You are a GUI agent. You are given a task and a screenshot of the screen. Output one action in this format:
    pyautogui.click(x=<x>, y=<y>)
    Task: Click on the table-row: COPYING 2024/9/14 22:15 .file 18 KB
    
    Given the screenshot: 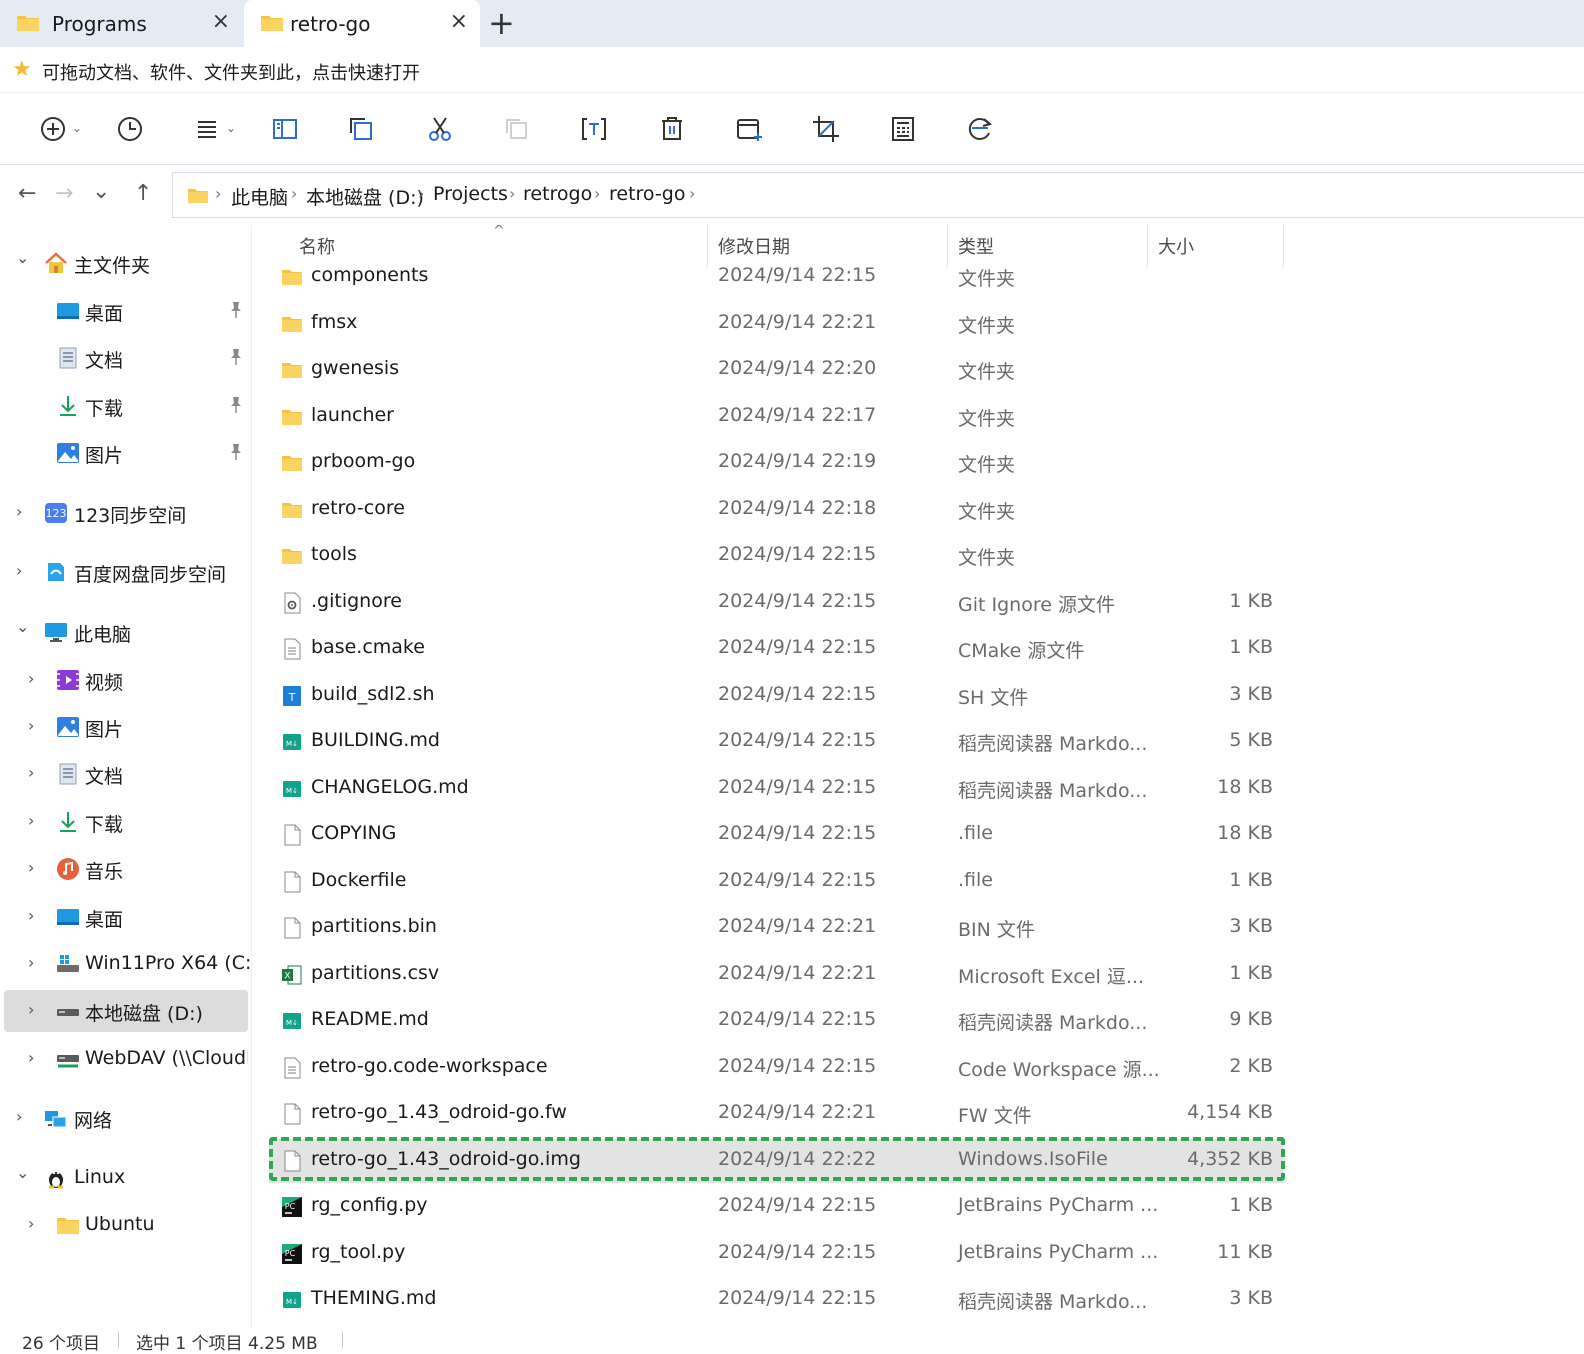 What is the action you would take?
    pyautogui.click(x=776, y=835)
    